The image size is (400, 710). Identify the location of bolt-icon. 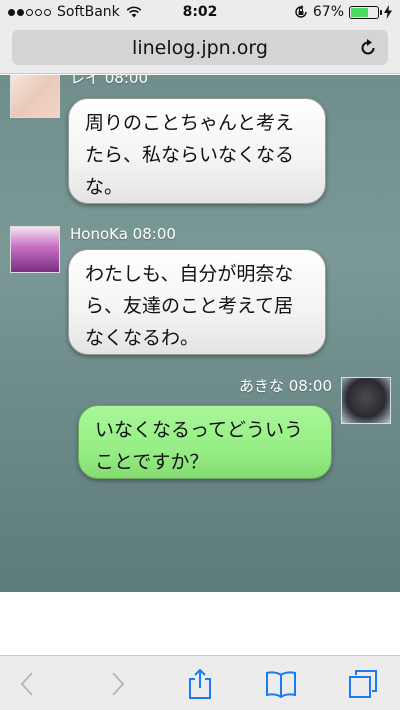
(388, 12).